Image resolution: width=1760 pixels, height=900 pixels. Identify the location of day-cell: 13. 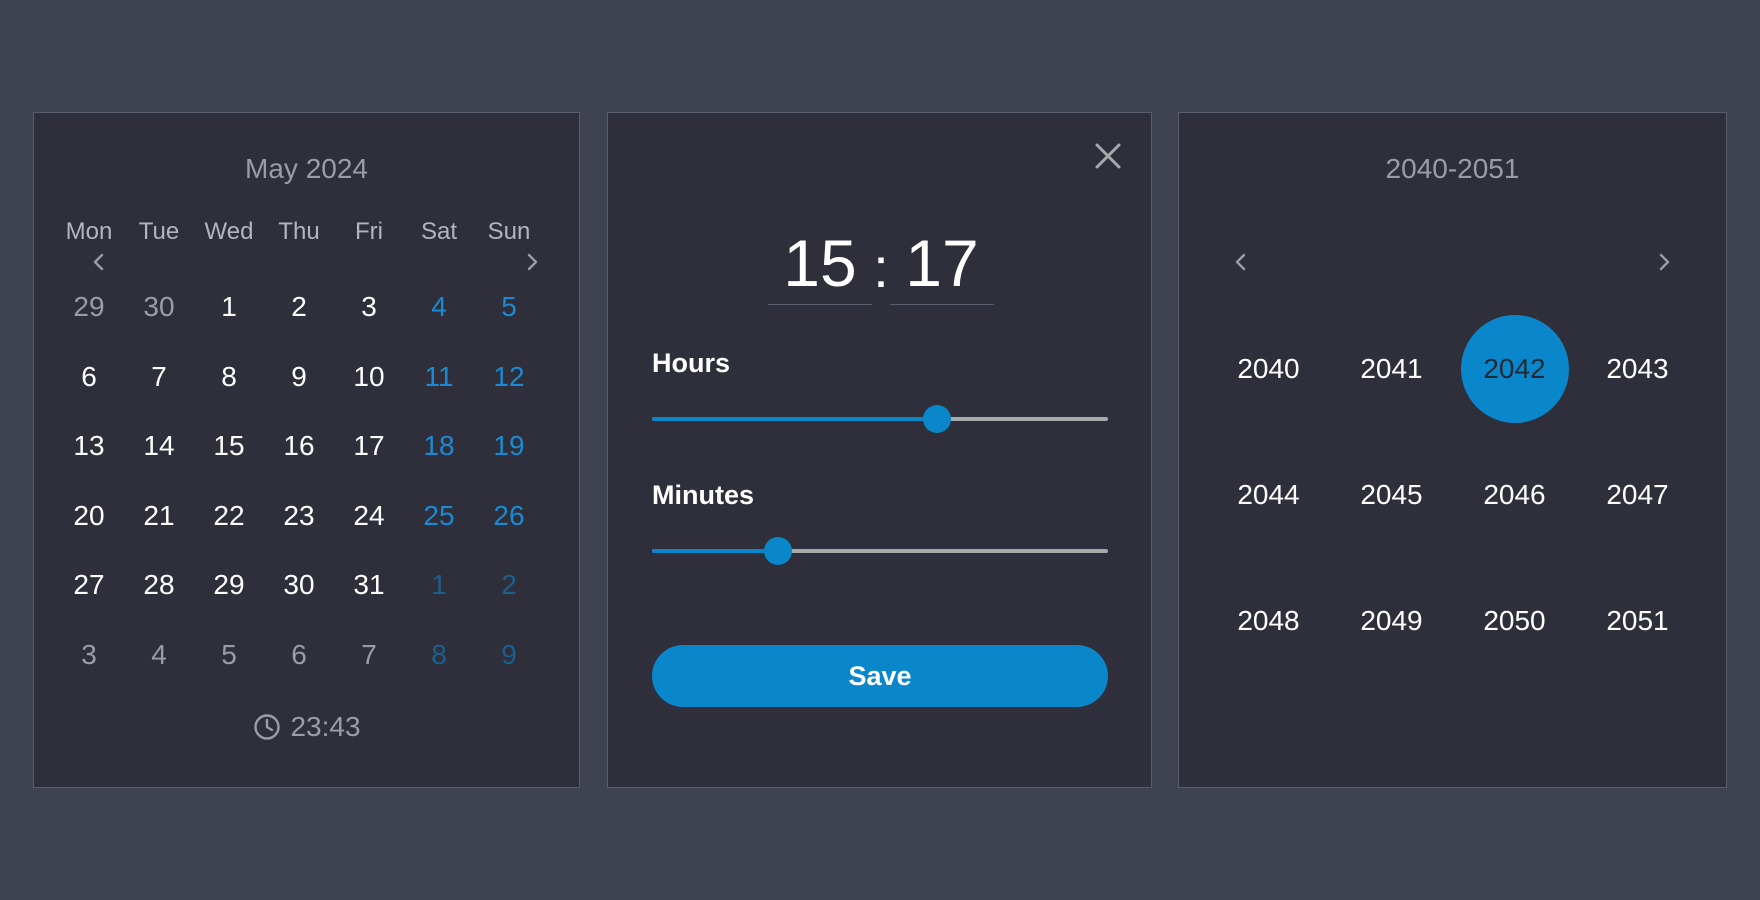
(89, 461).